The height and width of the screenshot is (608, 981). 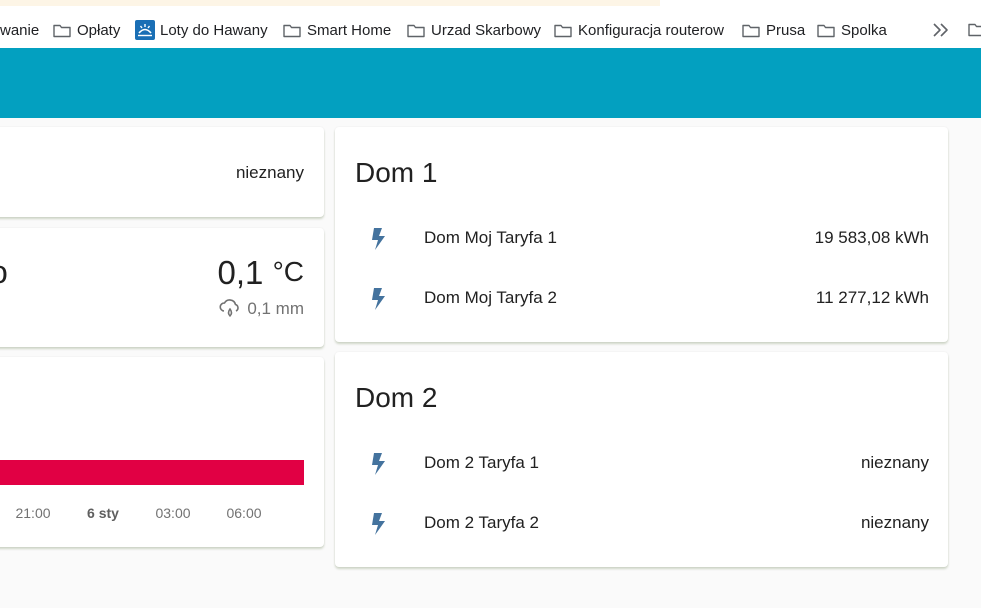 What do you see at coordinates (275, 308) in the screenshot?
I see `precipitation-value: 0,1 mm` at bounding box center [275, 308].